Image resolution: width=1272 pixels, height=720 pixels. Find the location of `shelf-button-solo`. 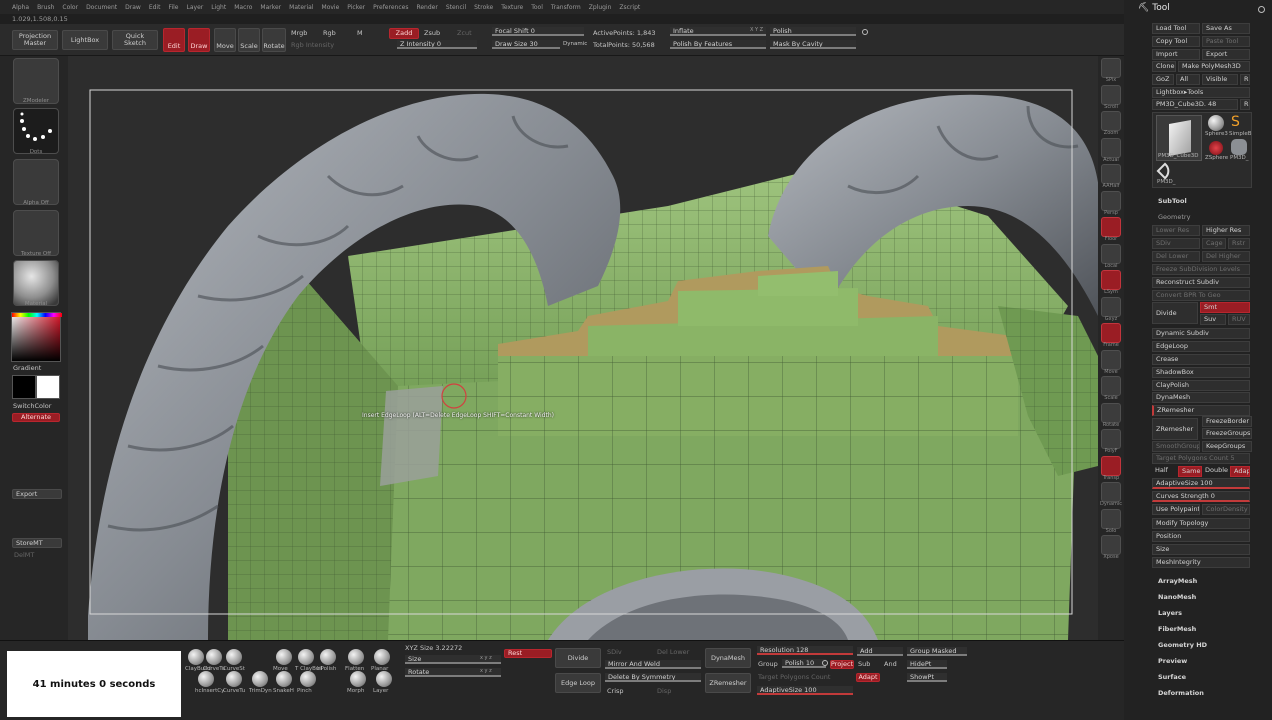

shelf-button-solo is located at coordinates (1111, 518).